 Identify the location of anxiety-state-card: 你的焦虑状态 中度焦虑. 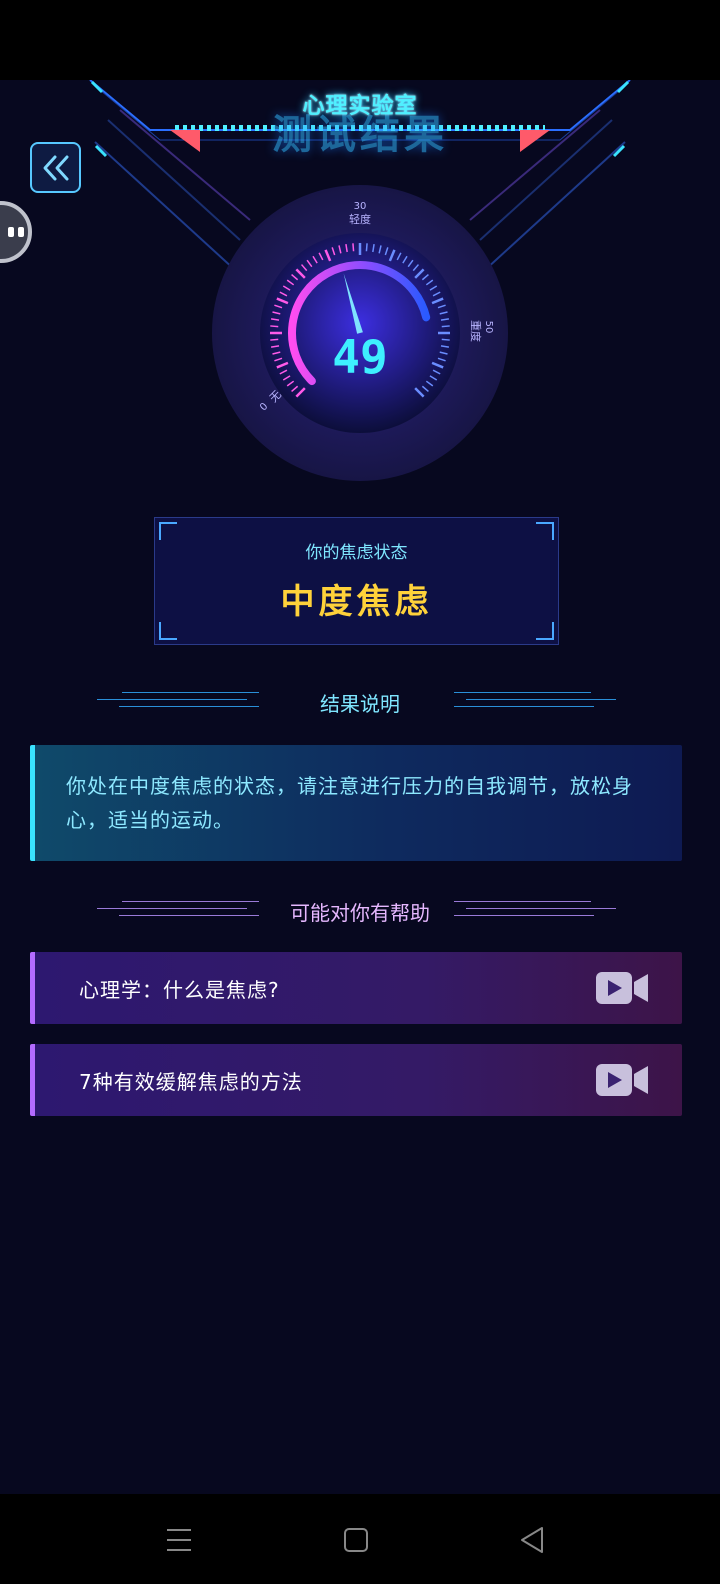
(356, 581).